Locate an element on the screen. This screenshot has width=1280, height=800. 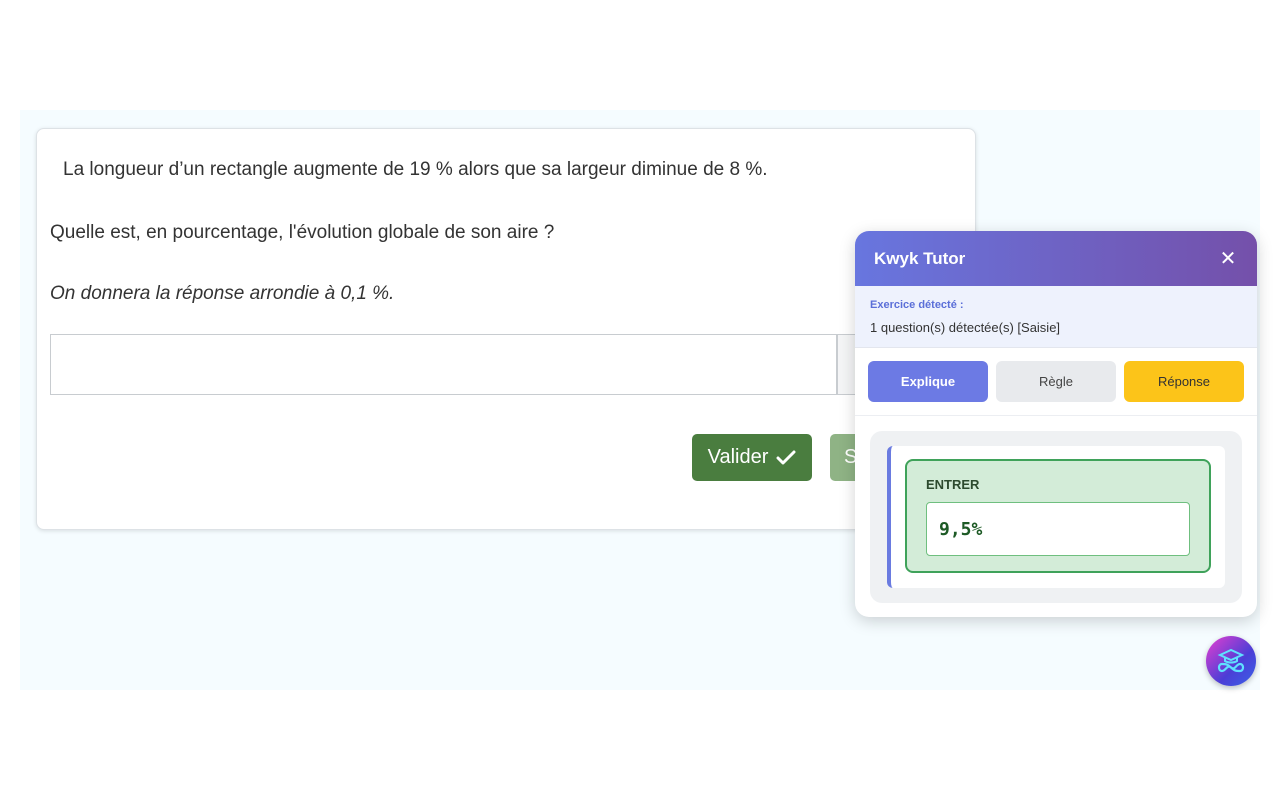
detected-label: Exercice détecté : is located at coordinates (917, 305).